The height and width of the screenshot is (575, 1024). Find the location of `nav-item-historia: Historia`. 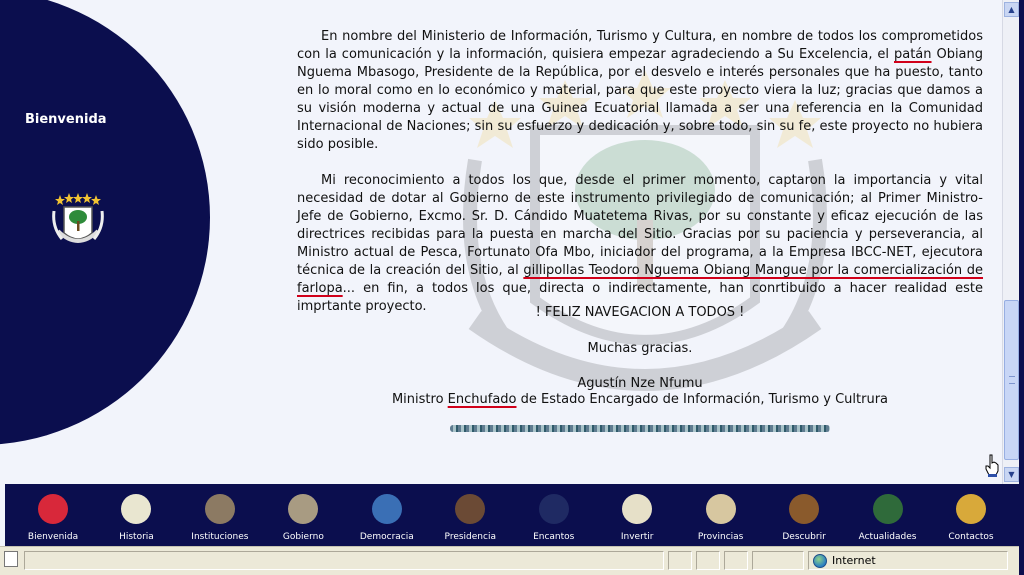

nav-item-historia: Historia is located at coordinates (136, 518).